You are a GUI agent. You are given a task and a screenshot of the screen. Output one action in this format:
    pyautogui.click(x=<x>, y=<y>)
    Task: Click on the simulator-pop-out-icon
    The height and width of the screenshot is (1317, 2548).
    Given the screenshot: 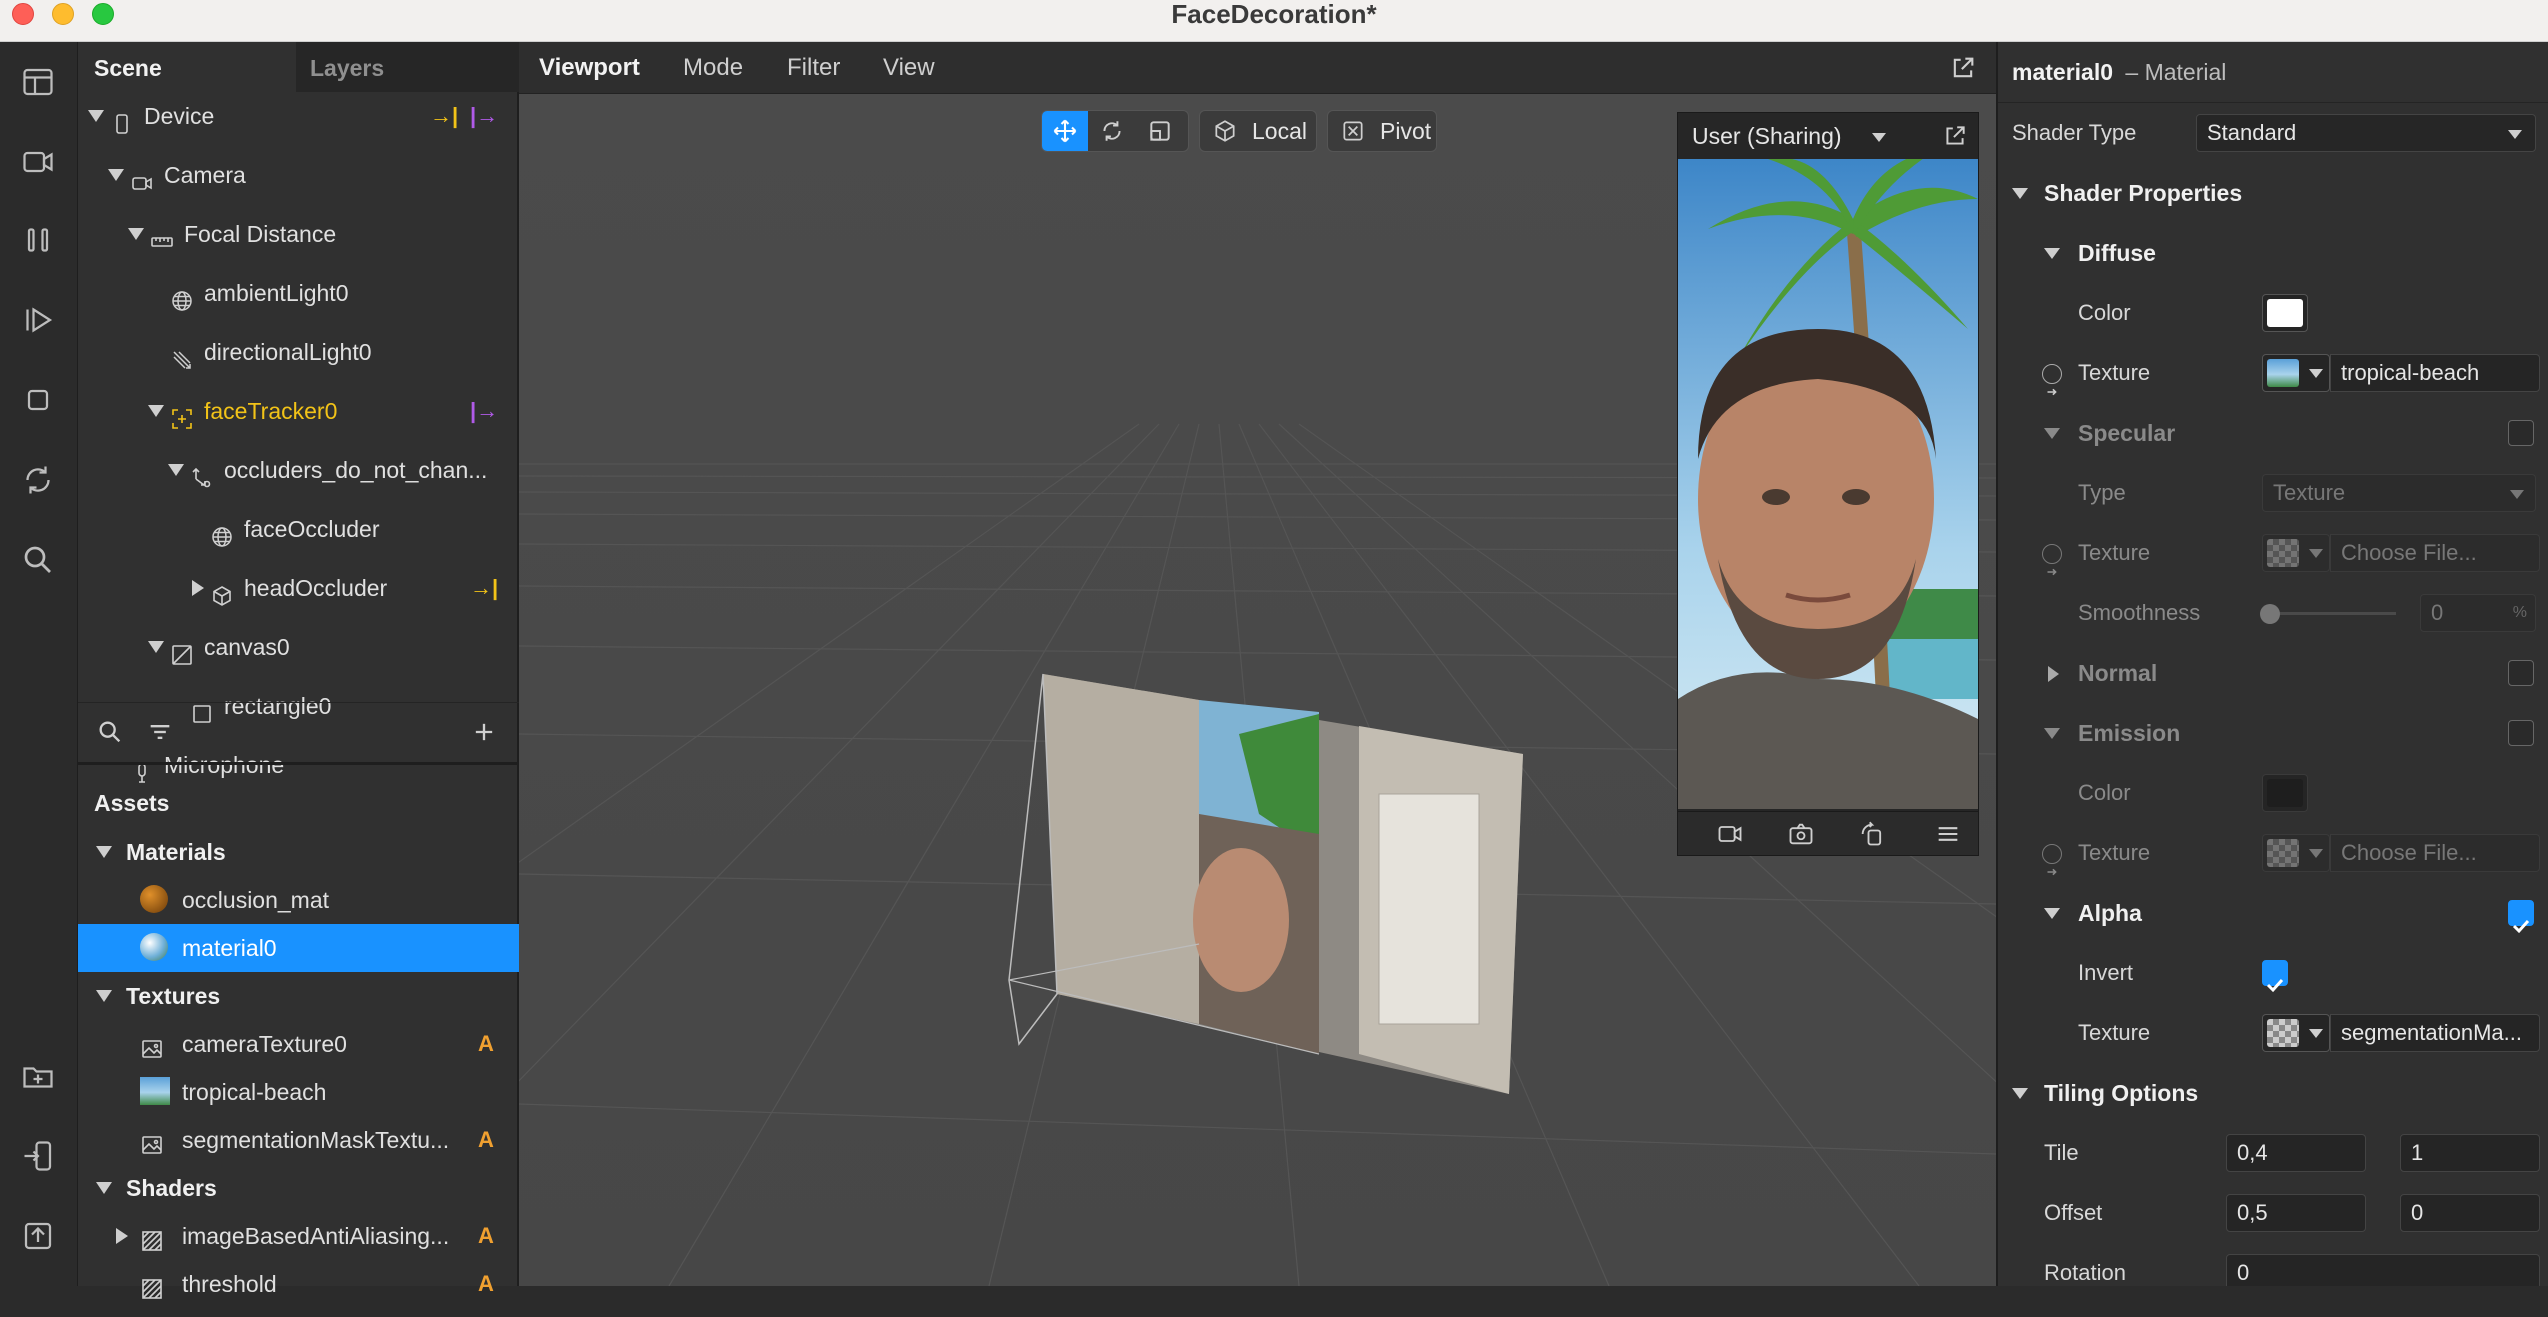 What is the action you would take?
    pyautogui.click(x=1955, y=136)
    